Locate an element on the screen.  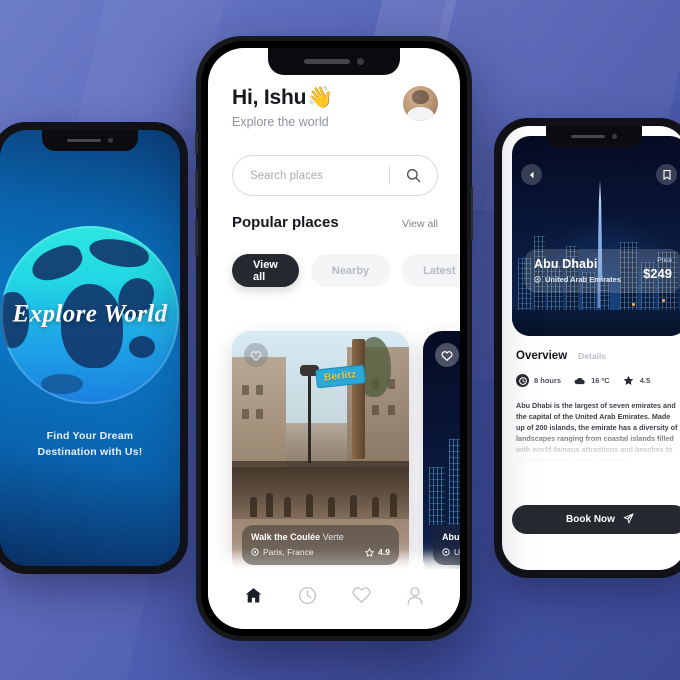
tab-details: Details is located at coordinates (592, 356).